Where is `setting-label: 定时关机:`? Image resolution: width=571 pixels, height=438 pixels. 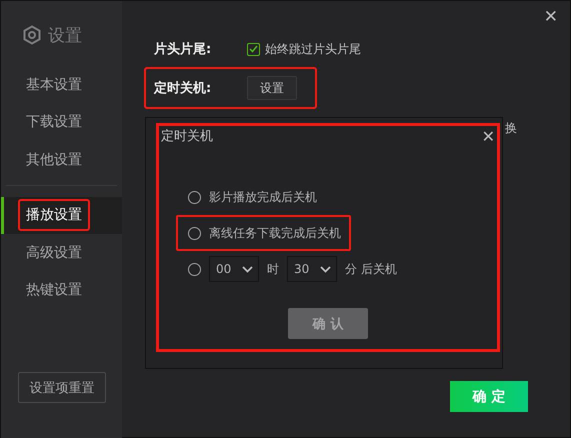
setting-label: 定时关机: is located at coordinates (183, 88).